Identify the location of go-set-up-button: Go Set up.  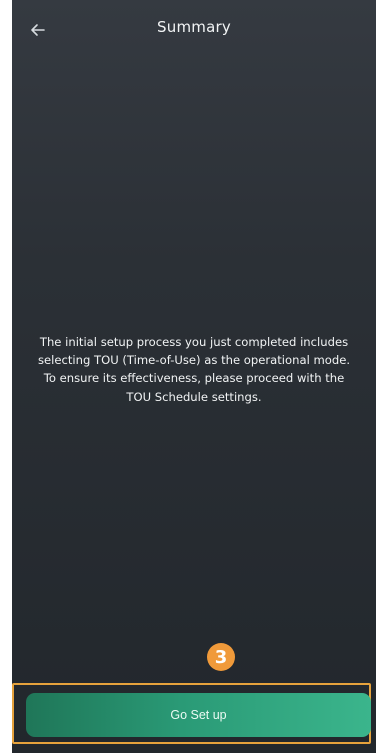
(198, 715).